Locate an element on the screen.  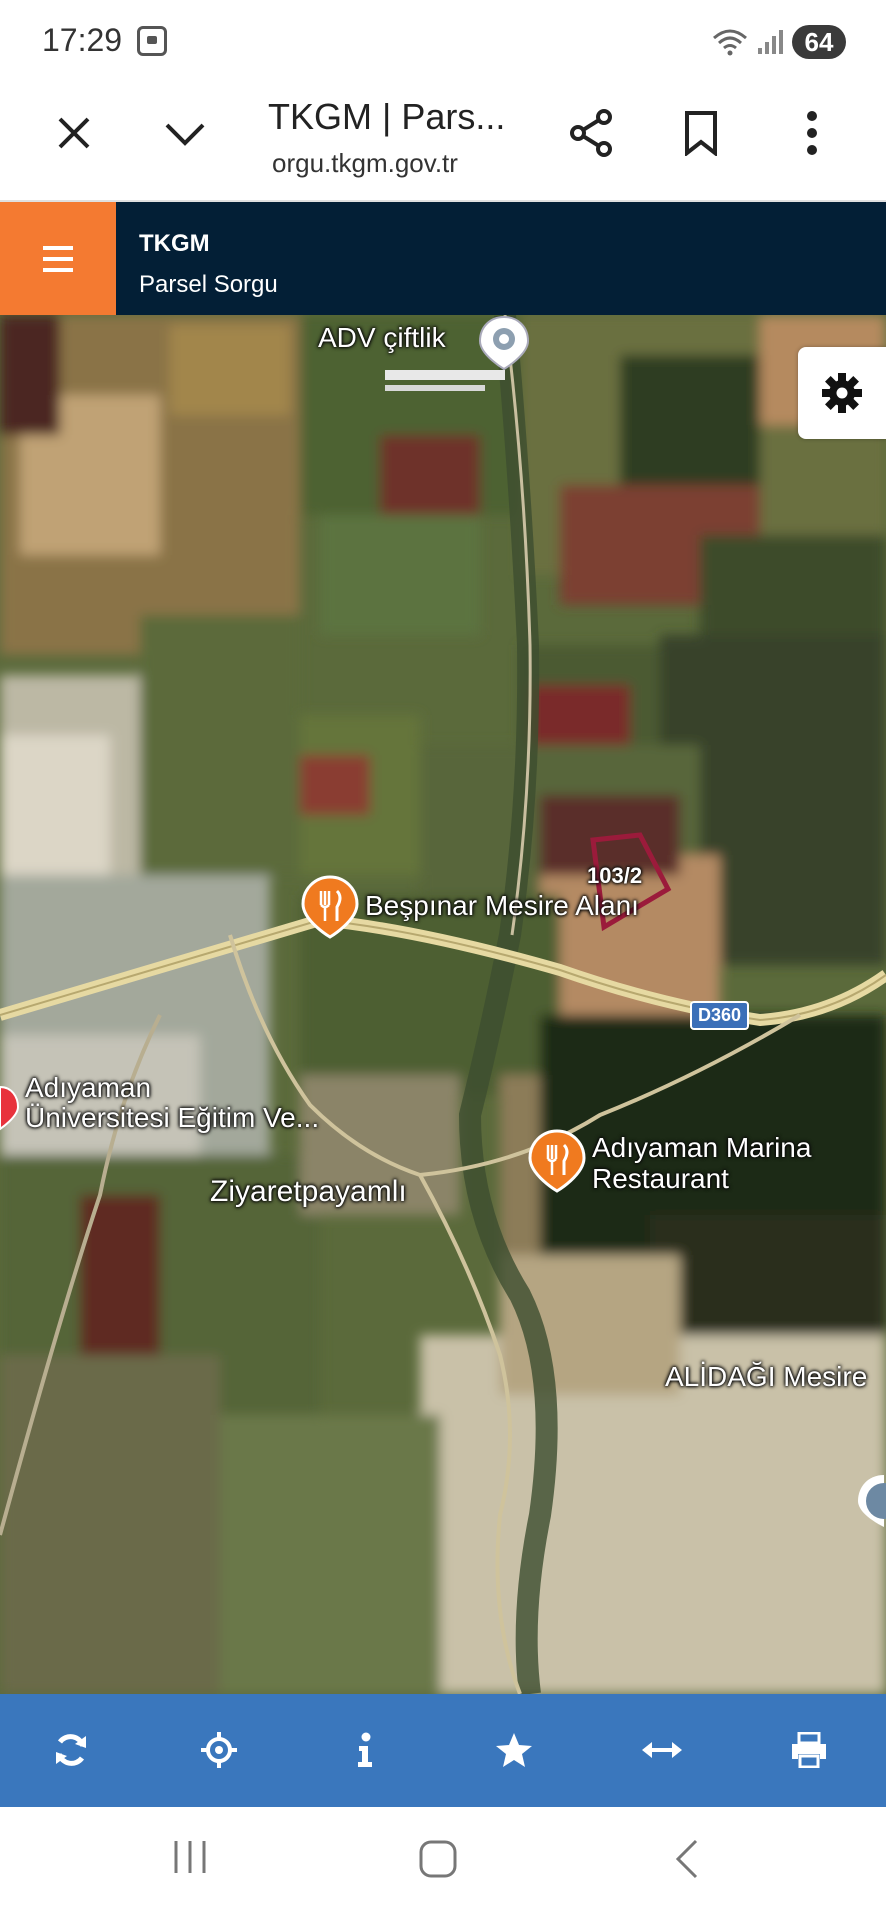
status-bar: 17:29 64 is located at coordinates (443, 41).